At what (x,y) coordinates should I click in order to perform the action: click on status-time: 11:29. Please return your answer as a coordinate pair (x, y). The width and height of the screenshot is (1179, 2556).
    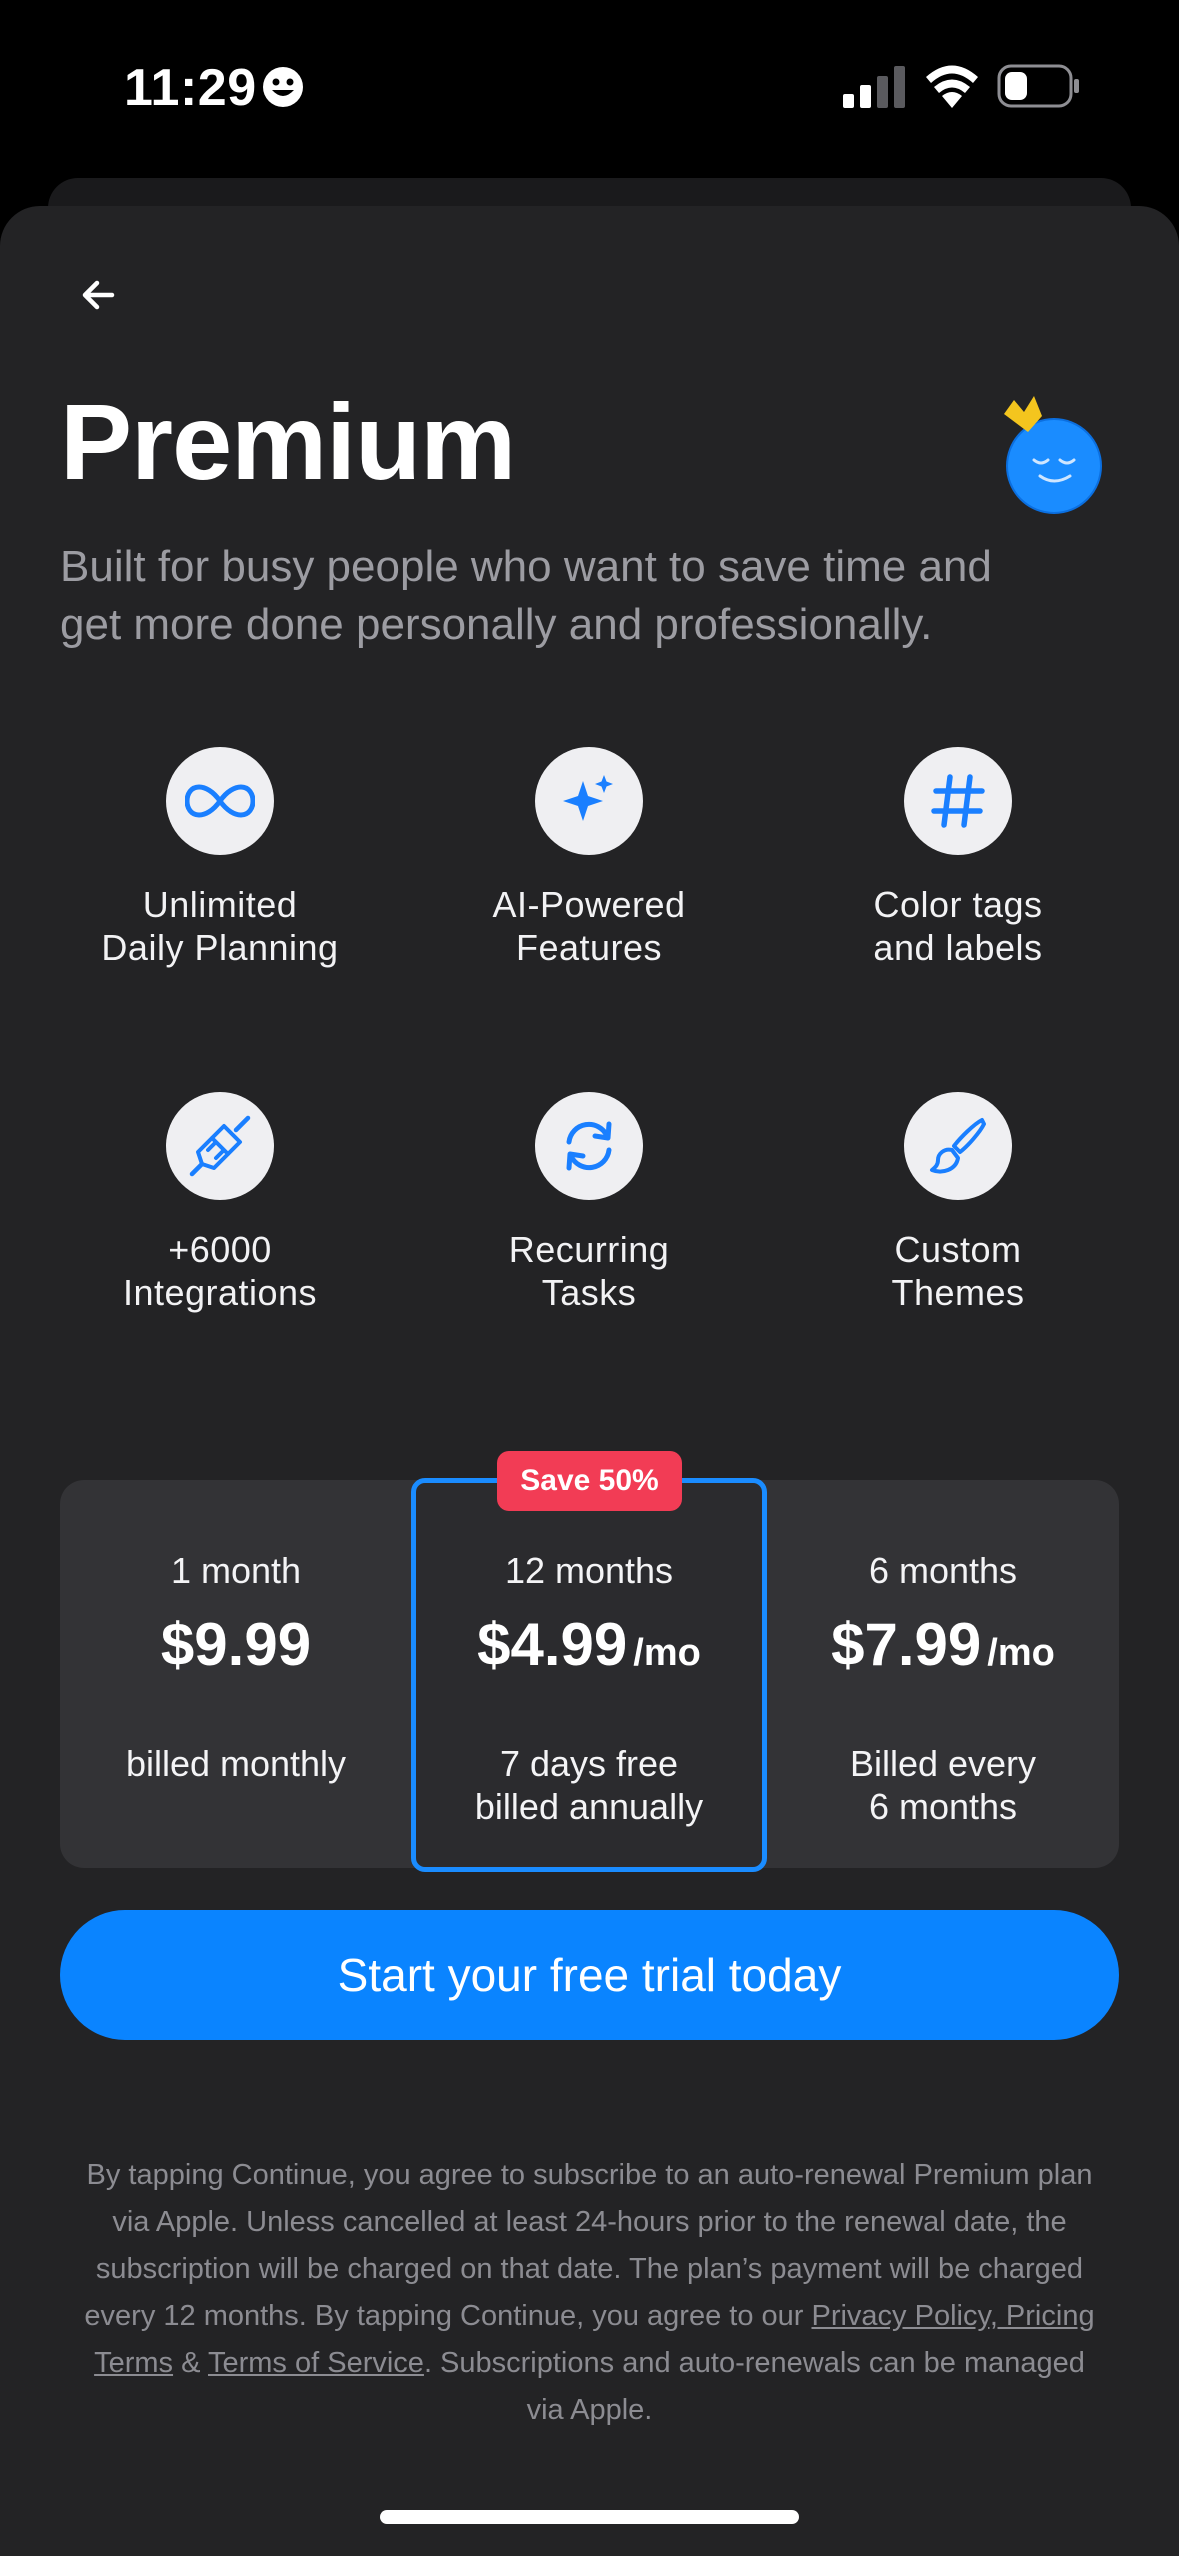
    Looking at the image, I should click on (190, 88).